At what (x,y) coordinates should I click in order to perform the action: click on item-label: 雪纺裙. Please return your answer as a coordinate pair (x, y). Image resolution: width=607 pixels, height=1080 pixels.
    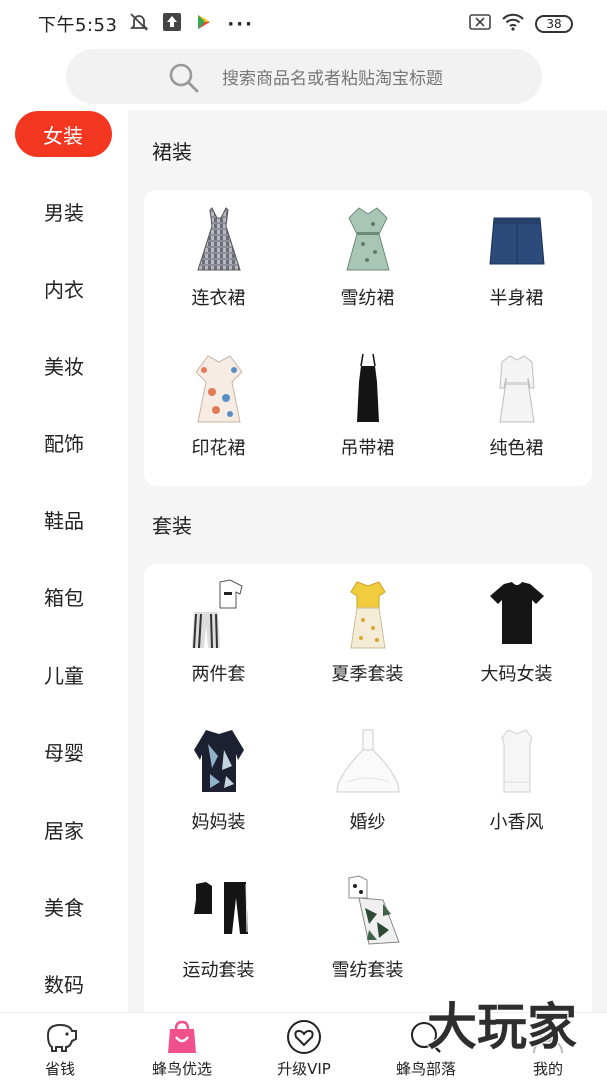
    Looking at the image, I should click on (367, 298).